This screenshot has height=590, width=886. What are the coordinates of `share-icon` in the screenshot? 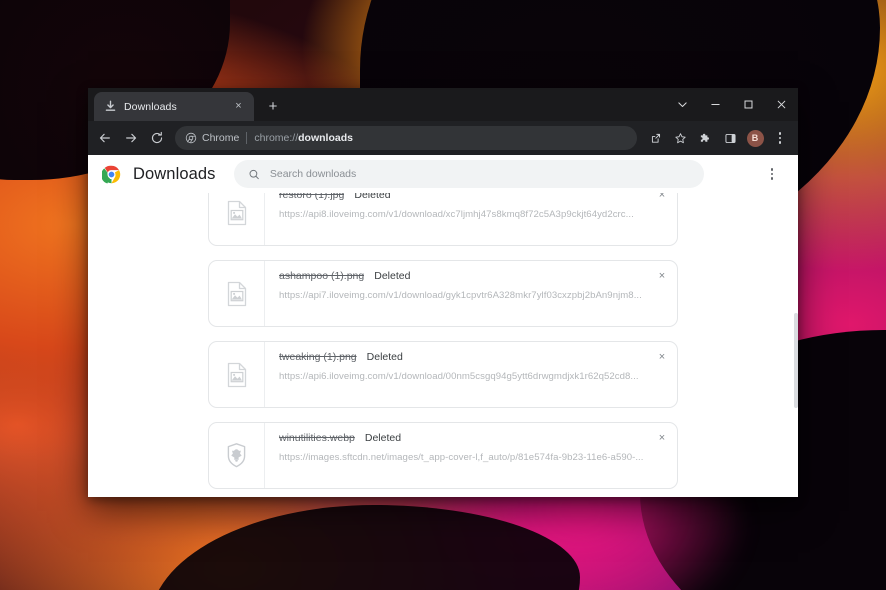 It's located at (655, 138).